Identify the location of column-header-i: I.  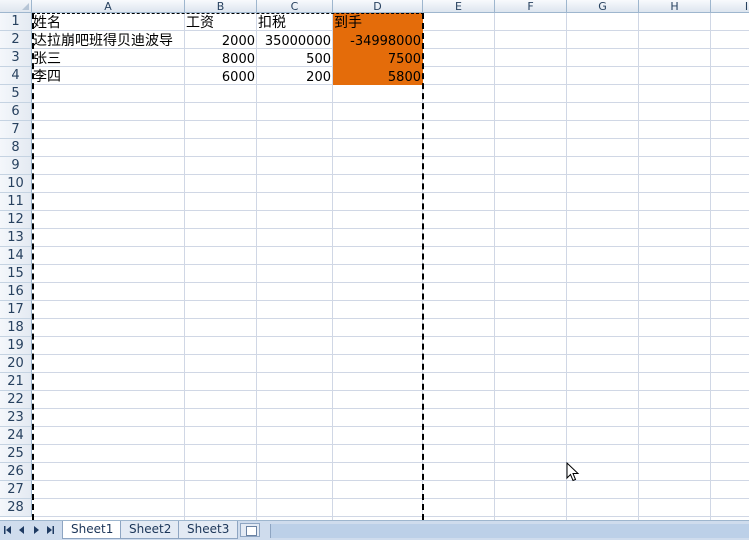
(730, 6).